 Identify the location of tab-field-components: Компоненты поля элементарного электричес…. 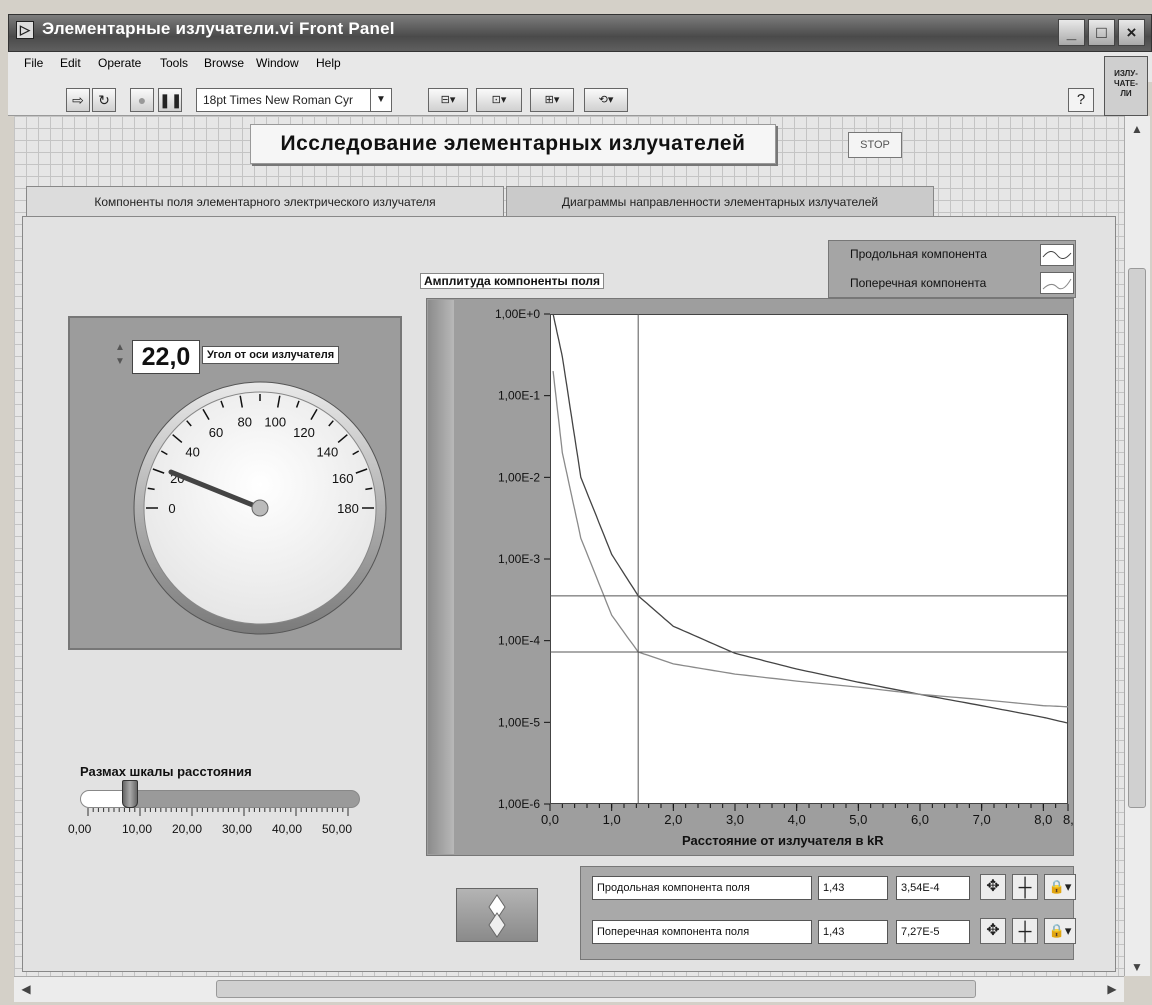
(265, 203).